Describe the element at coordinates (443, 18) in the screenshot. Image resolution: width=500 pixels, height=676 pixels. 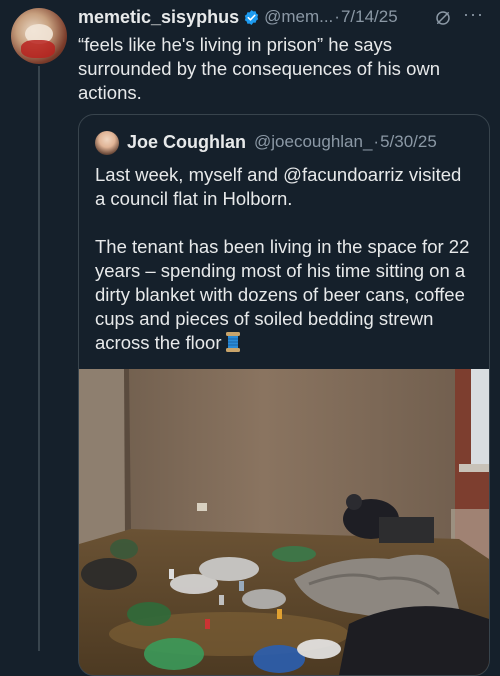
I see `grok-icon` at that location.